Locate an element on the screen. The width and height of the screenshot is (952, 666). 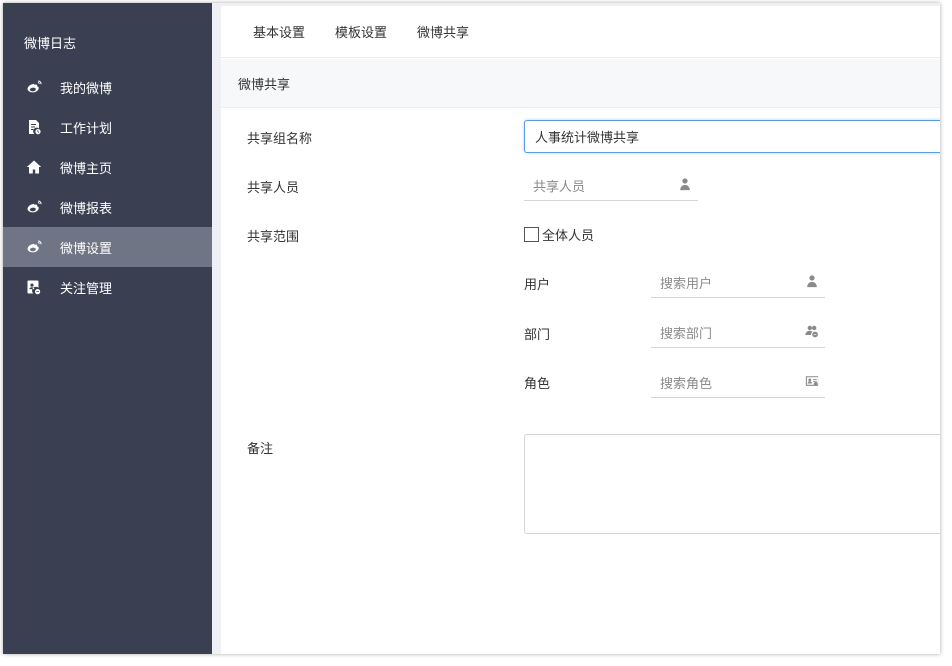
sidebar-item-label: 微博报表 is located at coordinates (86, 209).